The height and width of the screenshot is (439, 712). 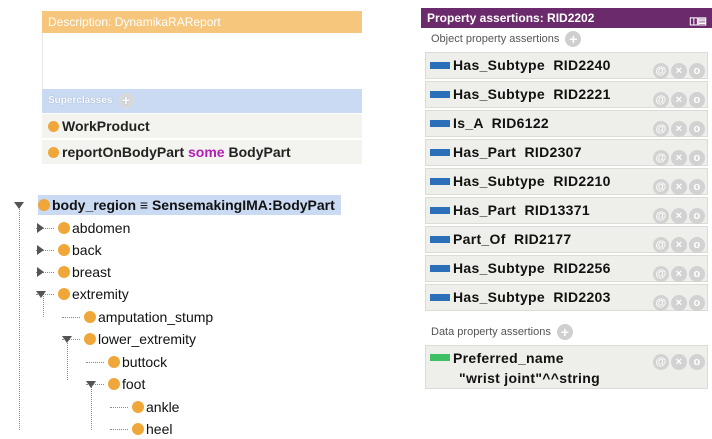 I want to click on object-property-row: Has_Subtype RID2203 @ × o, so click(x=566, y=297).